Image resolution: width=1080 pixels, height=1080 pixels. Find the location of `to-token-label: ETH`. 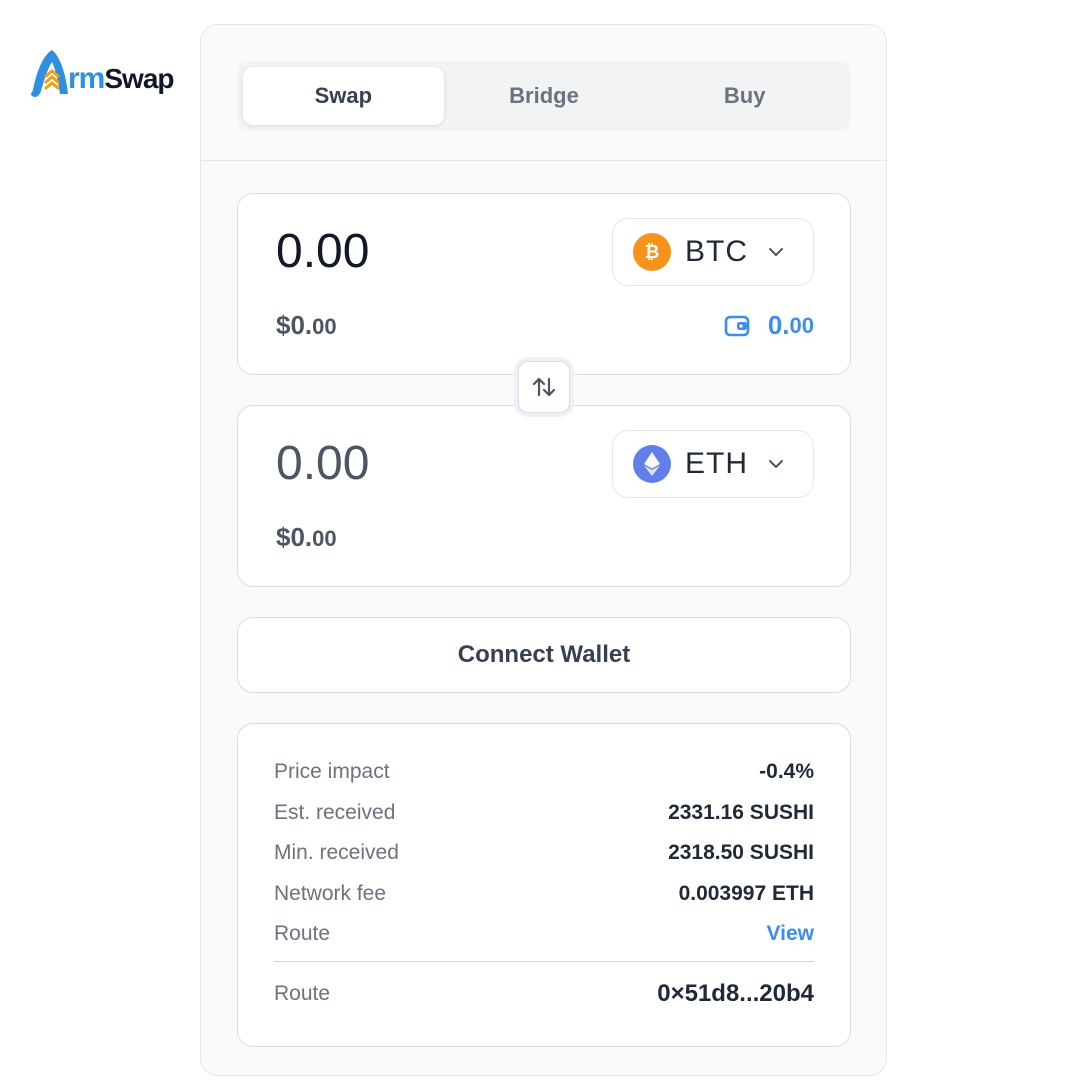

to-token-label: ETH is located at coordinates (716, 463).